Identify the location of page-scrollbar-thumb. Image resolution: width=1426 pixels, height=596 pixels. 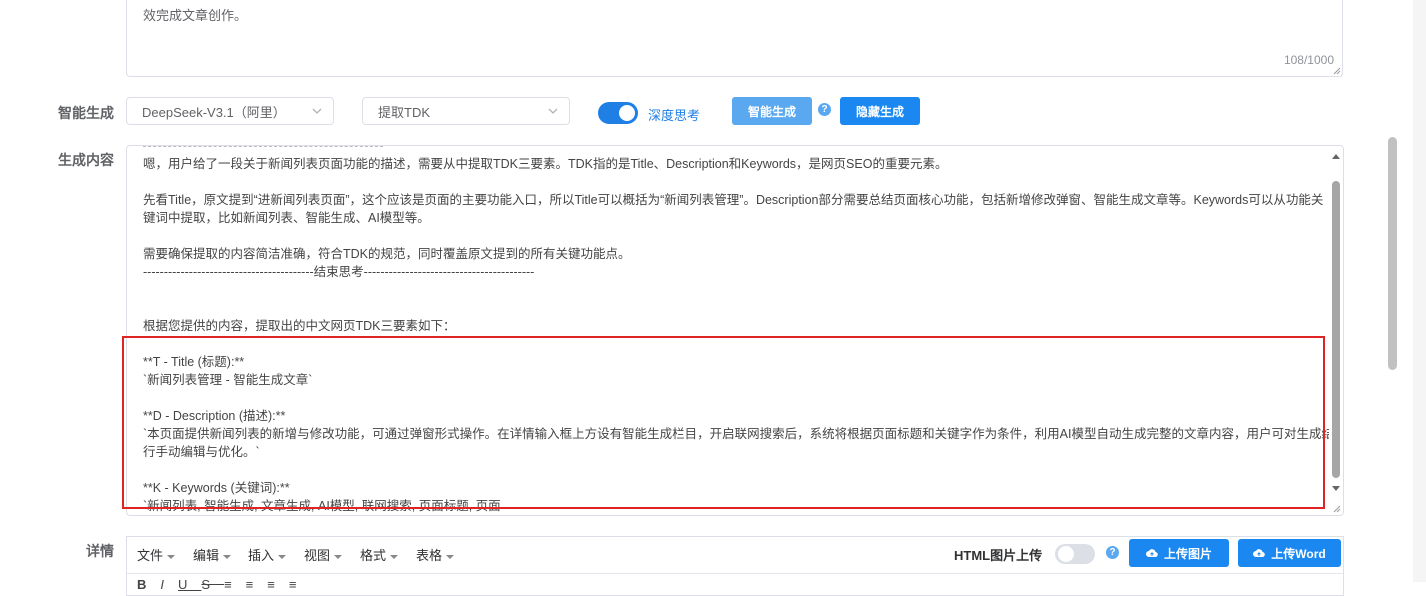
(1392, 253).